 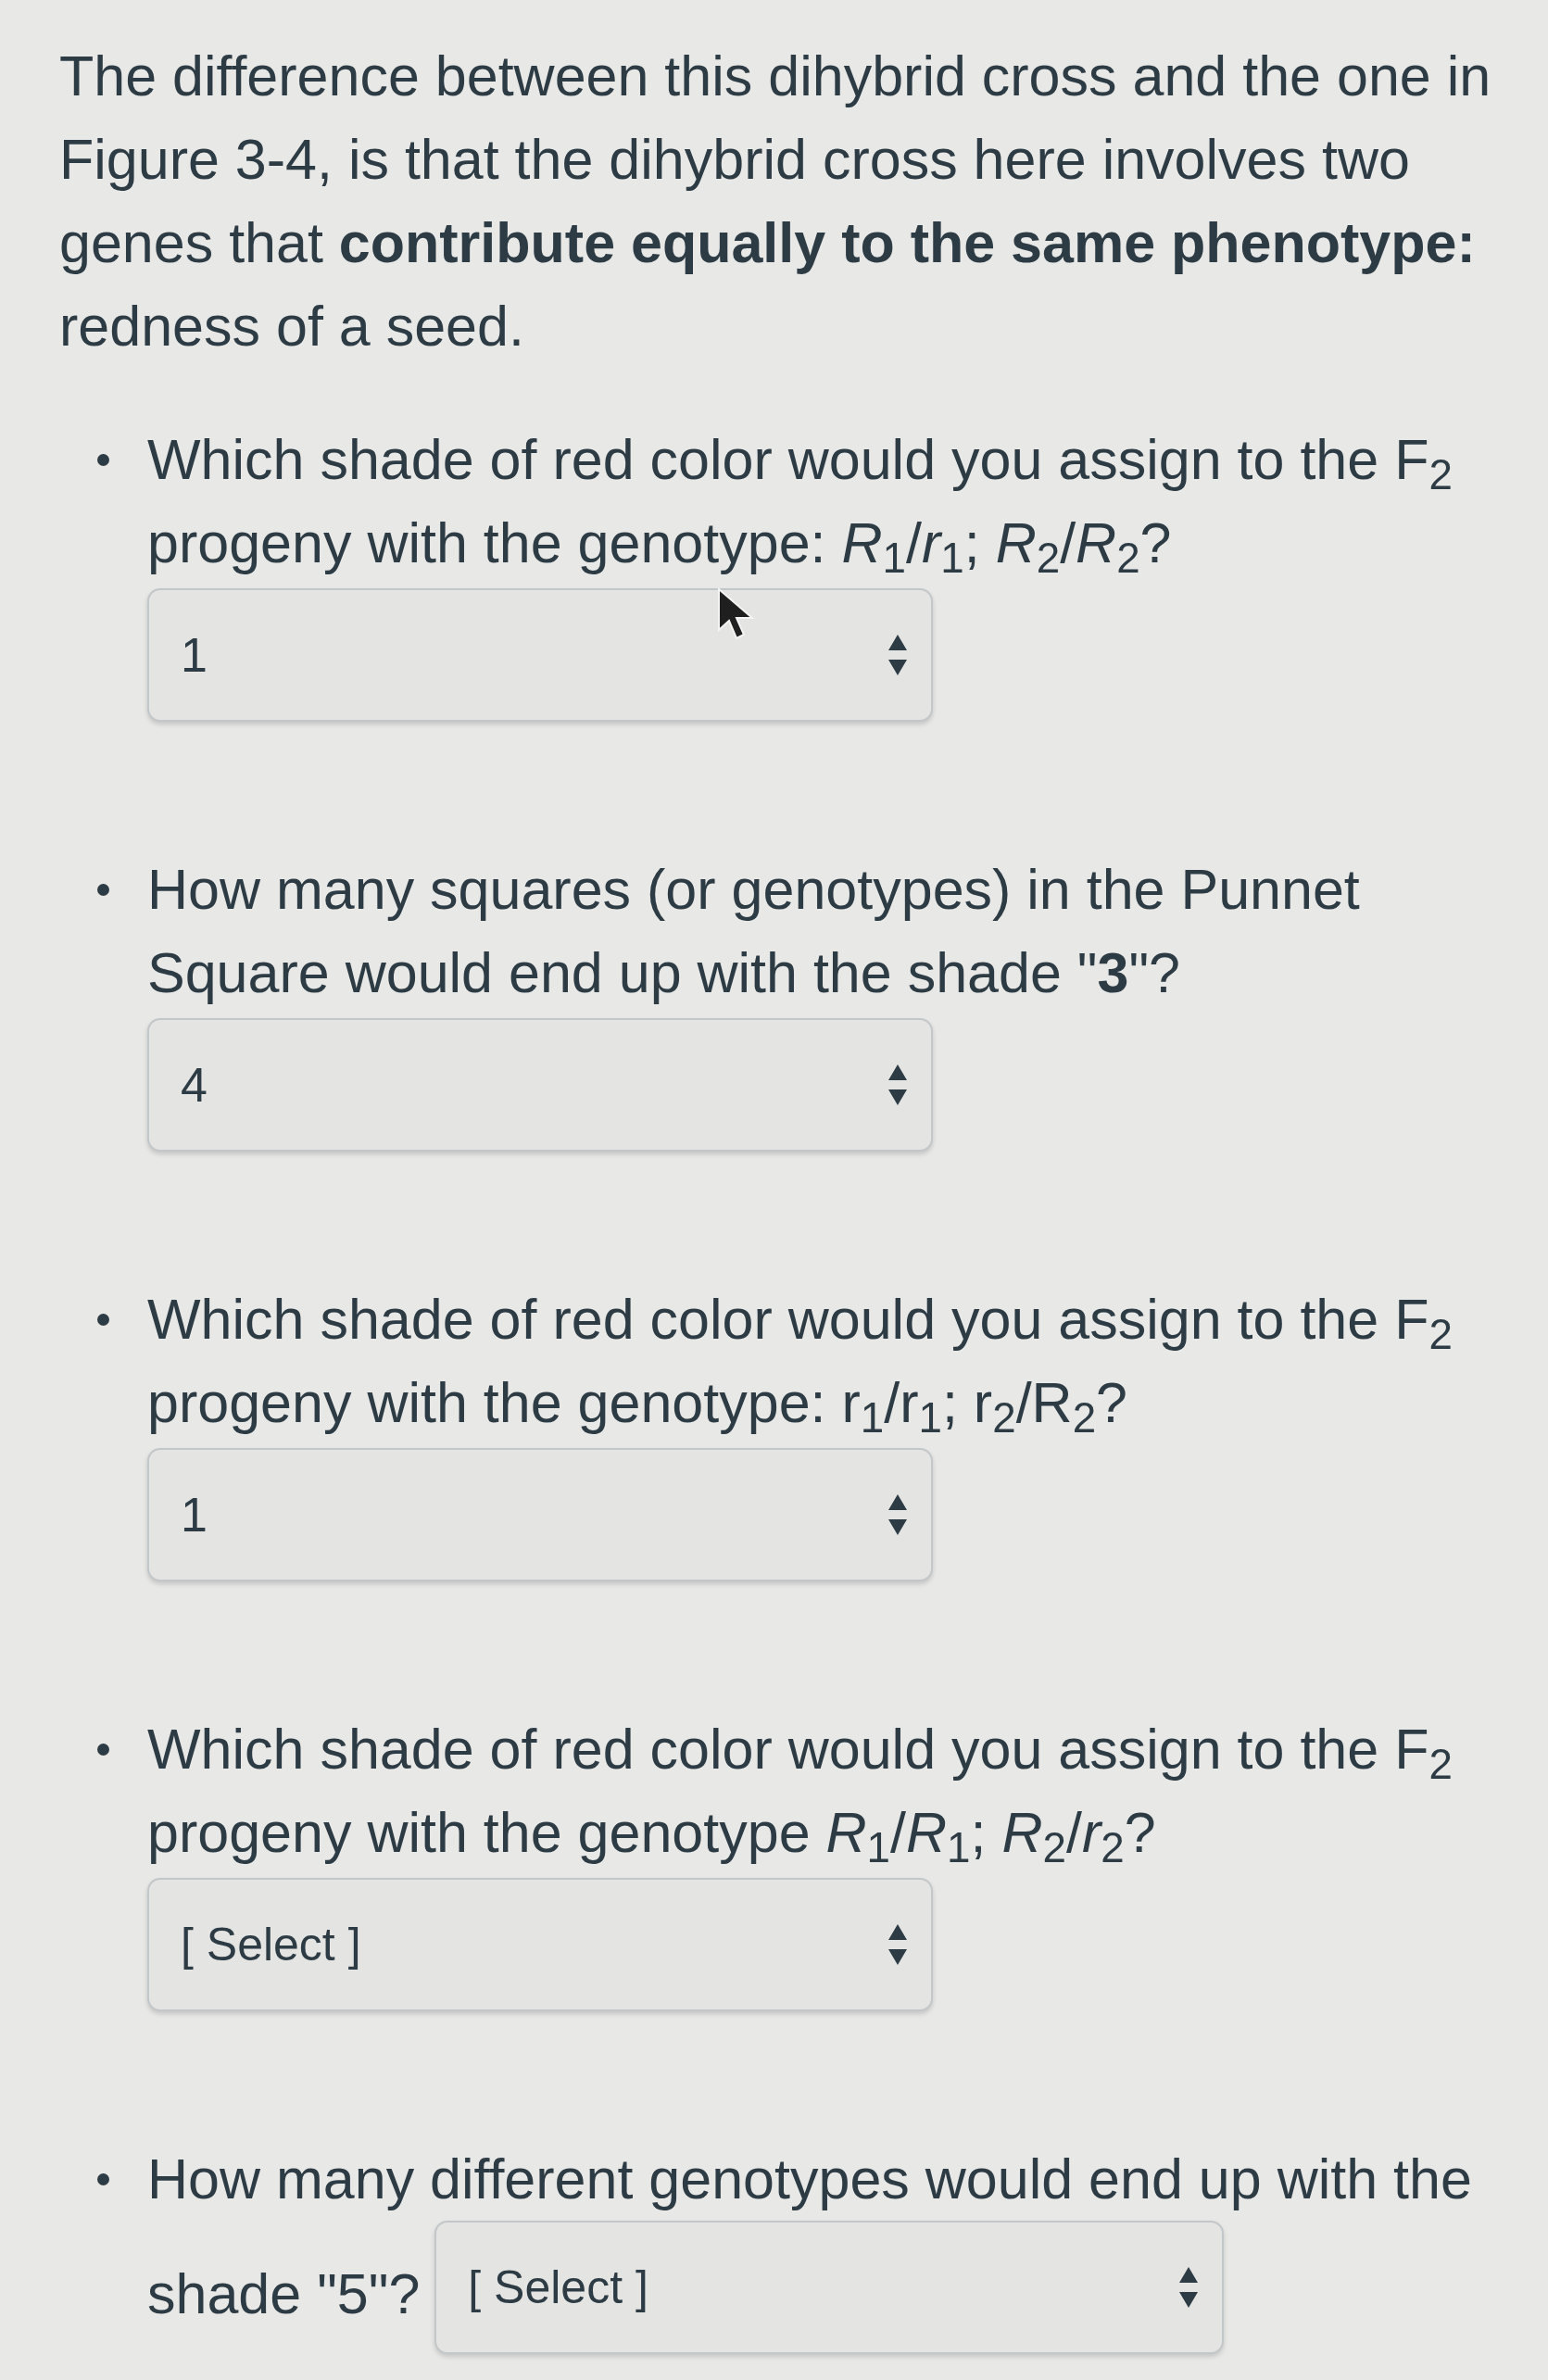 What do you see at coordinates (800, 1365) in the screenshot?
I see `question-text: Which shade of red color would you assign to the F$_{2}$ progeny with the genotype: r$_{1}$/r$_{1}$; r$_{2}$/R$_{2}$?` at bounding box center [800, 1365].